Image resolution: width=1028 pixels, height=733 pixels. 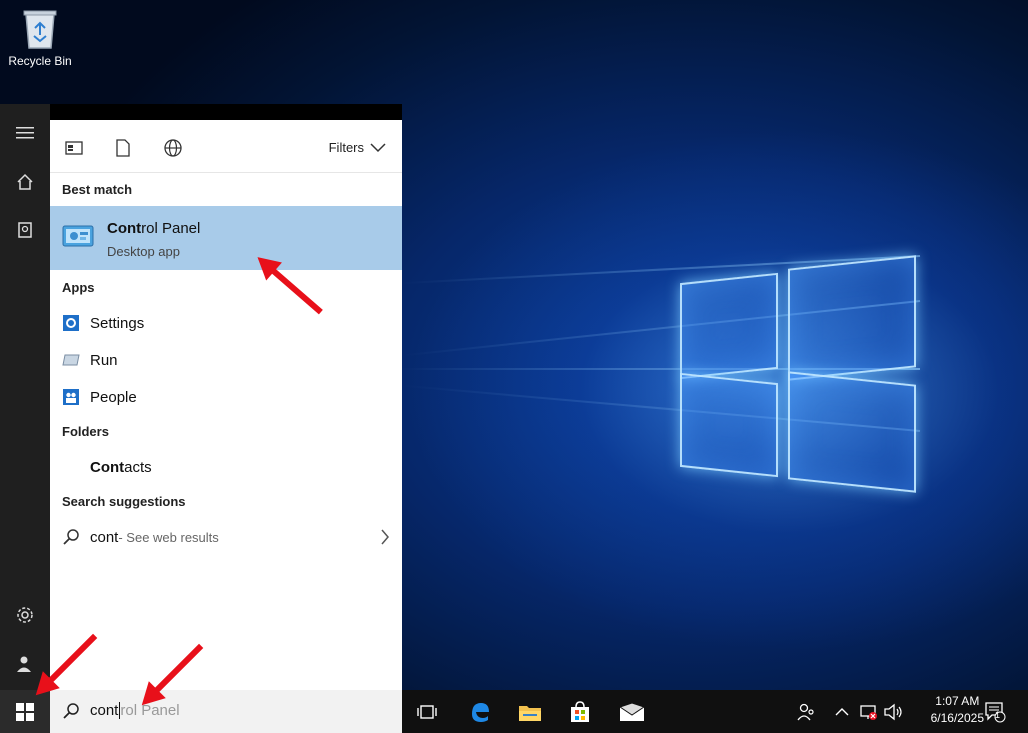 I want to click on best-match-control-panel: Control Panel Desktop app, so click(x=226, y=238).